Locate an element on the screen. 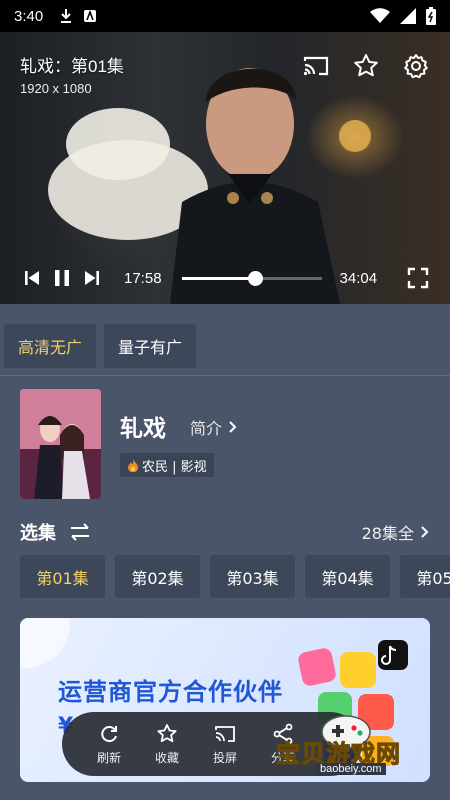 Image resolution: width=450 pixels, height=800 pixels. cast-button is located at coordinates (316, 66).